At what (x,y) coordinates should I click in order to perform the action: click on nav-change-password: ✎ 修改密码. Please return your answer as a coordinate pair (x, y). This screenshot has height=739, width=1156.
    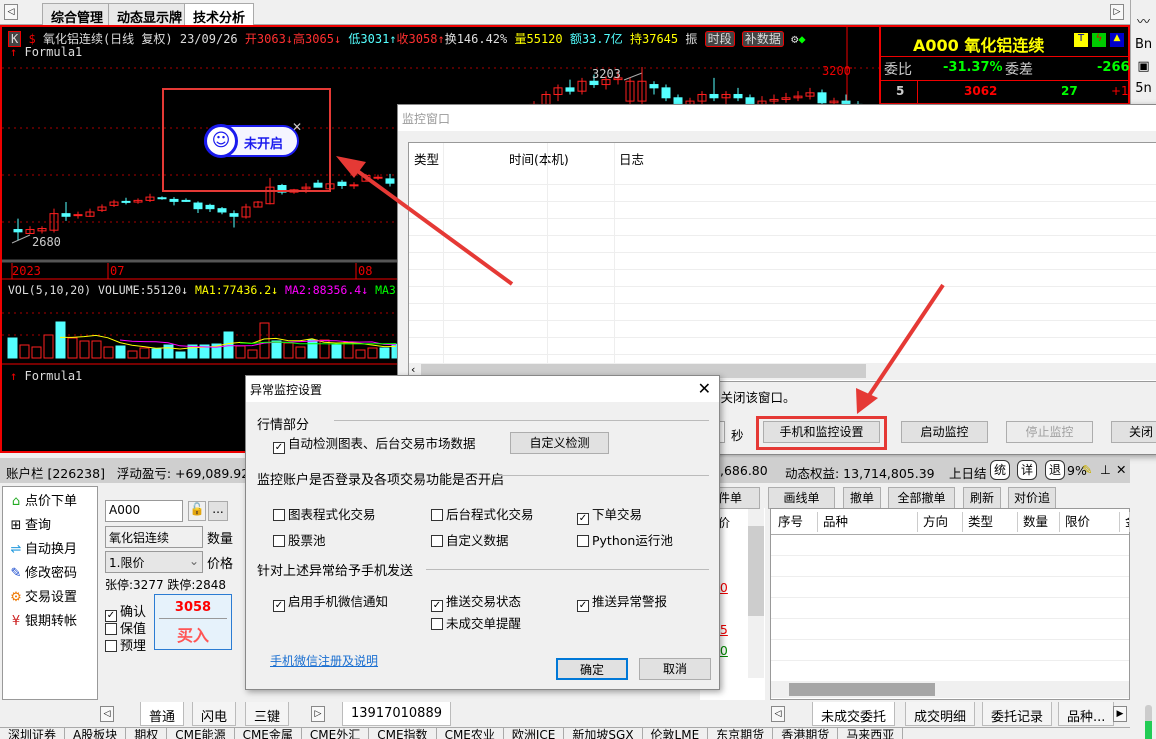
    Looking at the image, I should click on (50, 571).